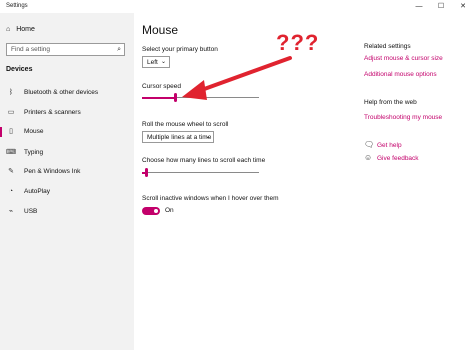  What do you see at coordinates (390, 102) in the screenshot?
I see `help-heading: Help from the web` at bounding box center [390, 102].